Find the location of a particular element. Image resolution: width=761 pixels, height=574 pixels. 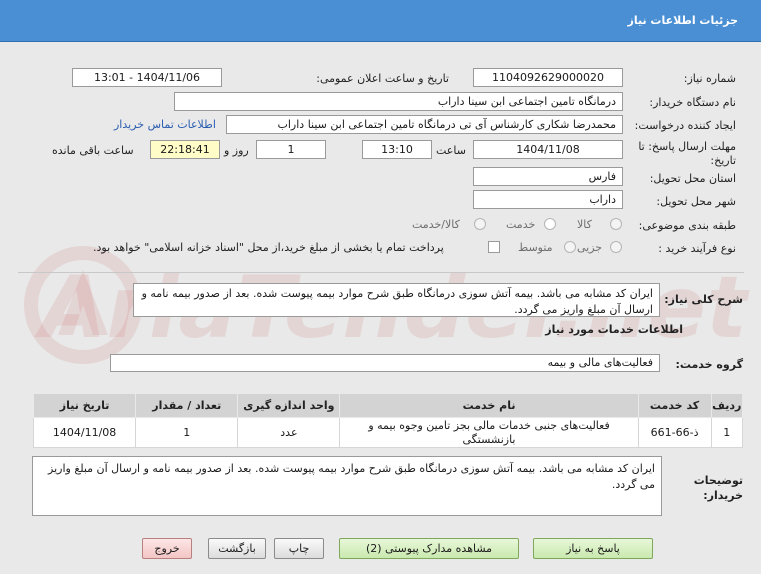

city-field: داراب is located at coordinates (548, 199).